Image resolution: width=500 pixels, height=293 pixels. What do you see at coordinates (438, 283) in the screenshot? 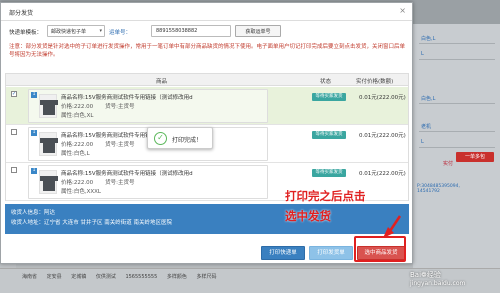
I see `watermark-url: jingyan.baidu.com` at bounding box center [438, 283].